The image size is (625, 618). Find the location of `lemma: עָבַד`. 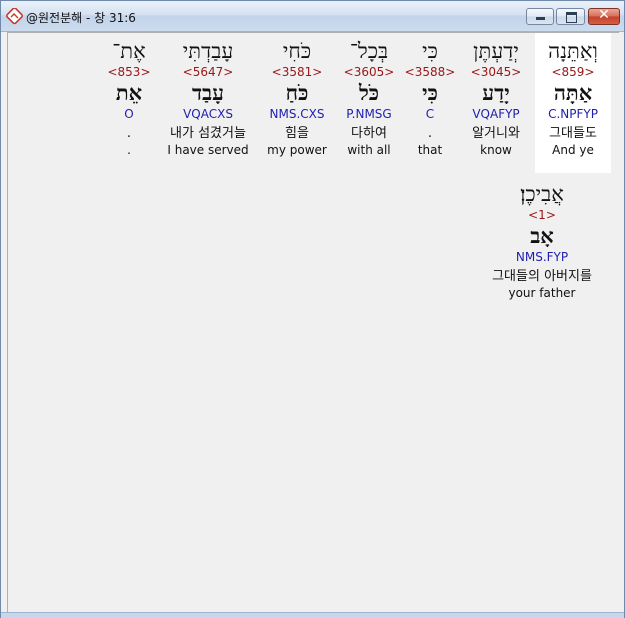

lemma: עָבַד is located at coordinates (208, 92).